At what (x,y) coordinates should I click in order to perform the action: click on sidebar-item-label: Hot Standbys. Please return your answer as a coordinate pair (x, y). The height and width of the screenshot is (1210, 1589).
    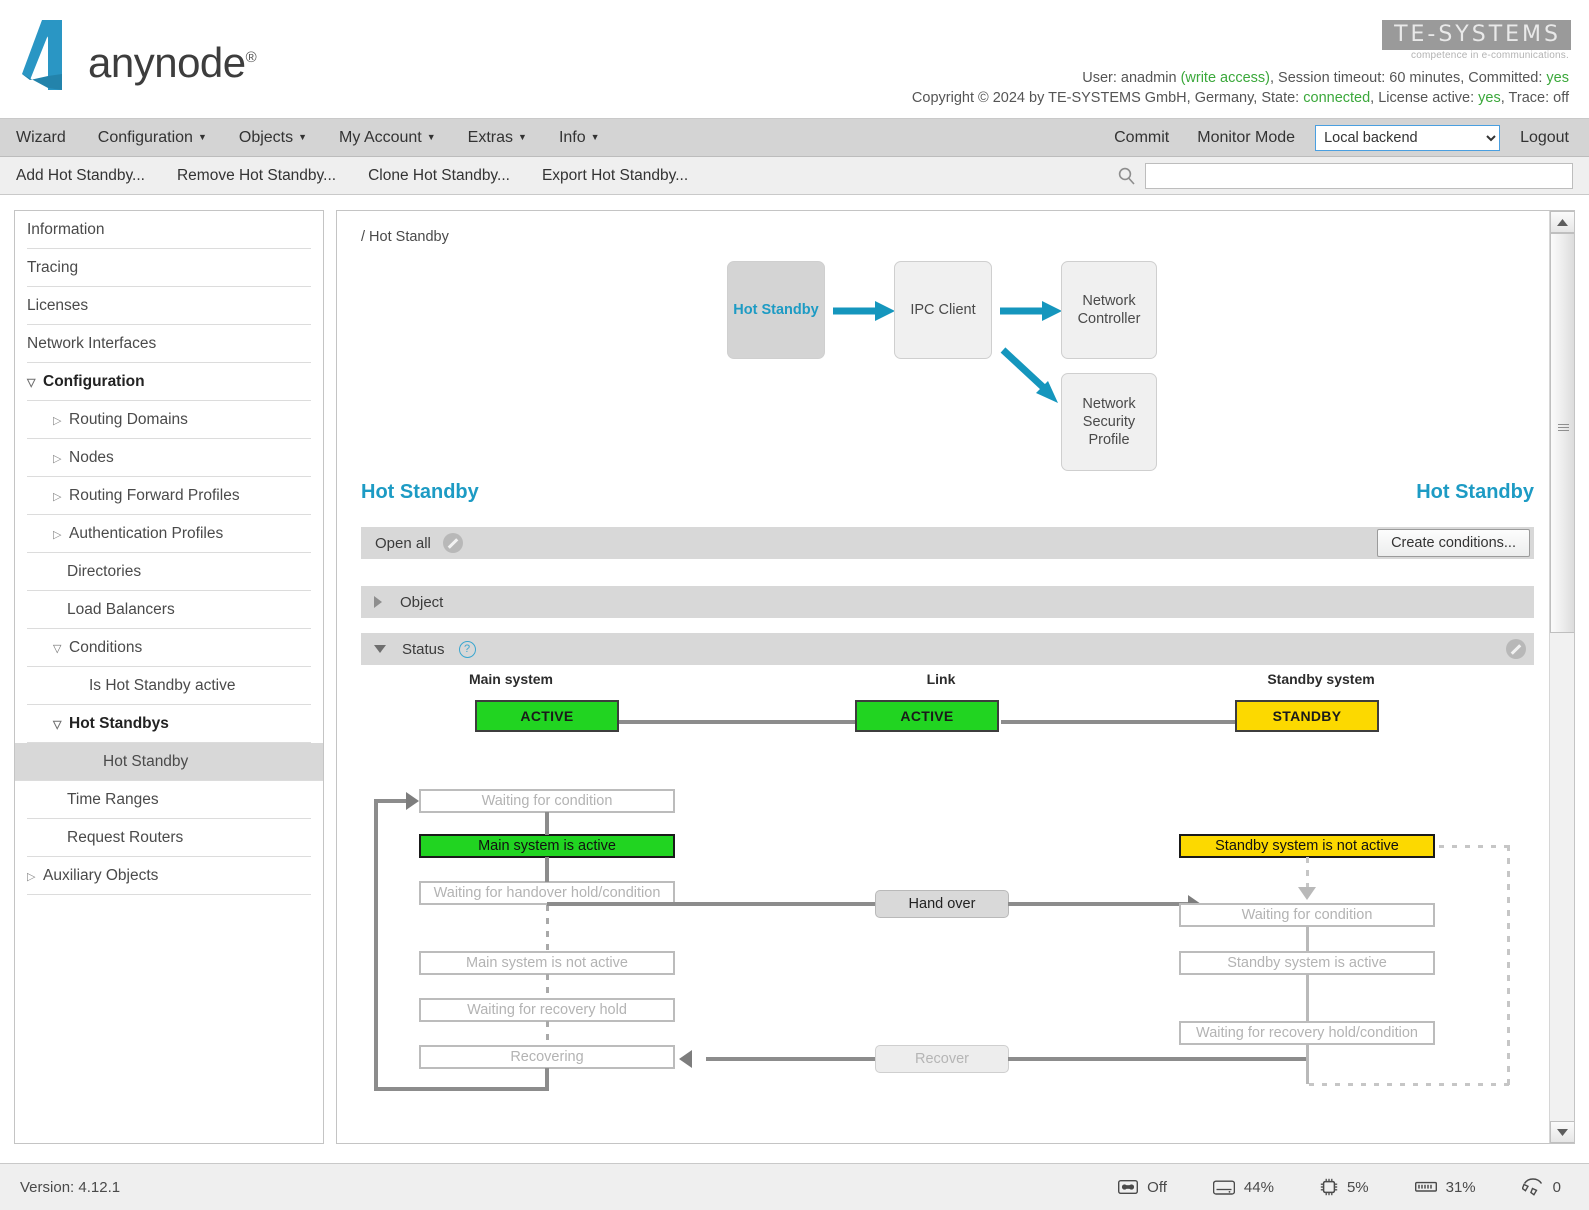
    Looking at the image, I should click on (119, 723).